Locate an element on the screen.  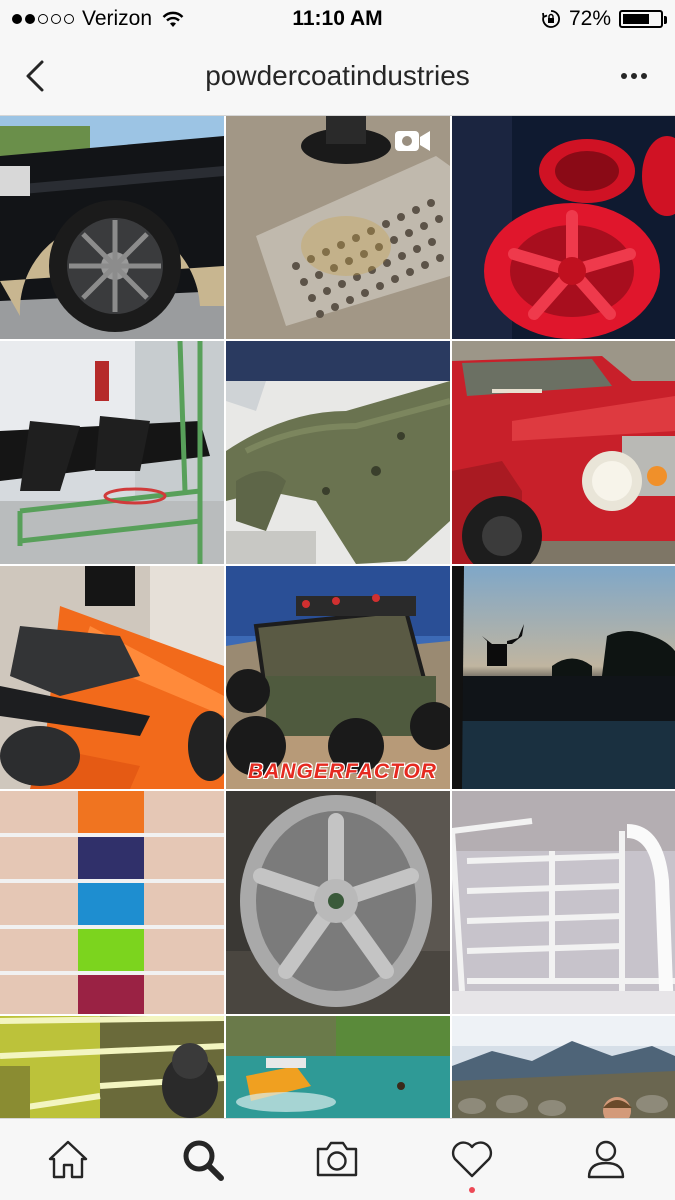
battery-percent: 72% is located at coordinates (589, 18).